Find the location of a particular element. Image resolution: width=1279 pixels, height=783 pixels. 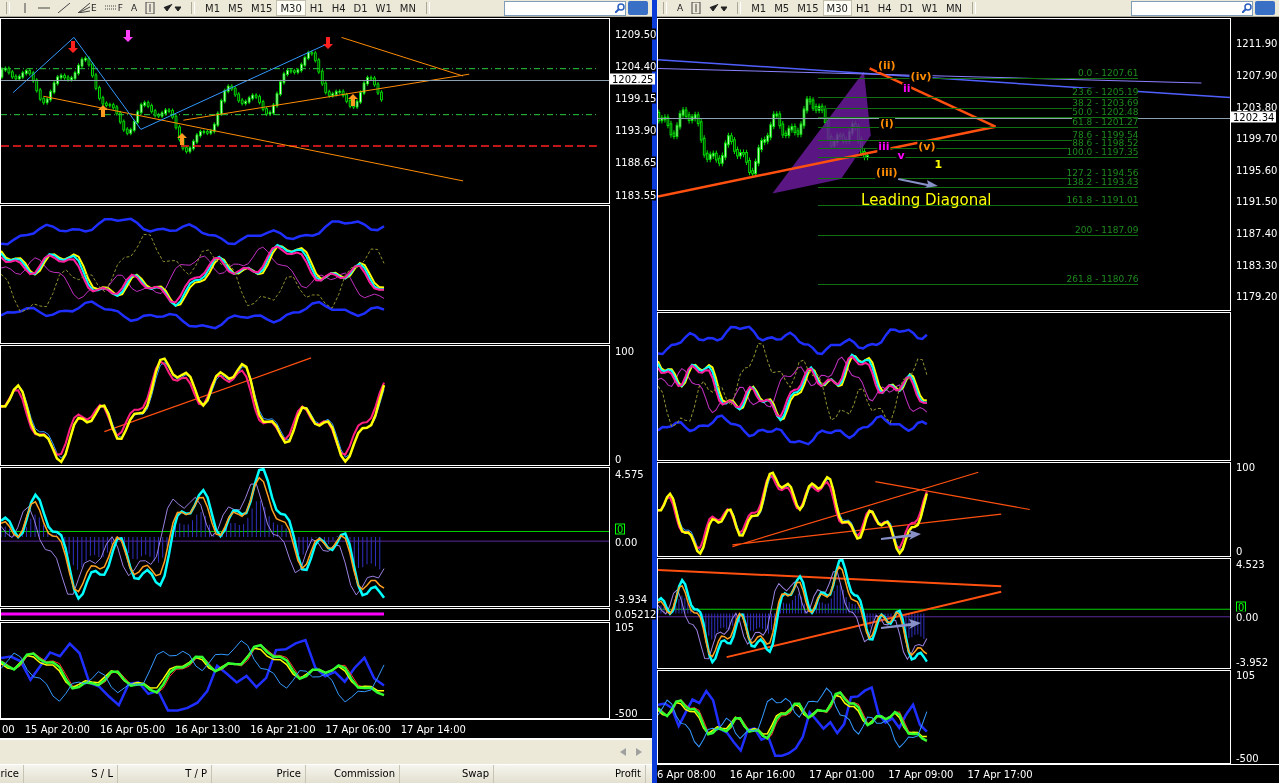

column-header: Price is located at coordinates (259, 774).